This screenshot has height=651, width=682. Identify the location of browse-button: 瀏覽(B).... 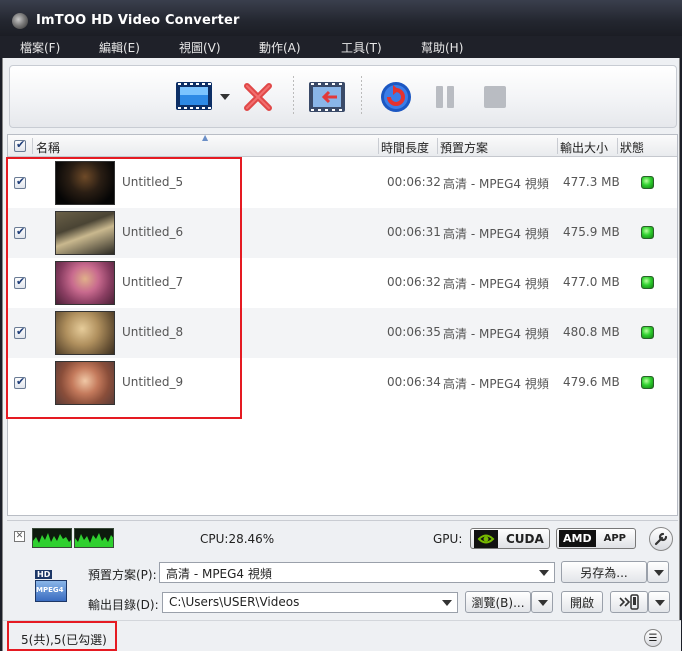
(498, 602).